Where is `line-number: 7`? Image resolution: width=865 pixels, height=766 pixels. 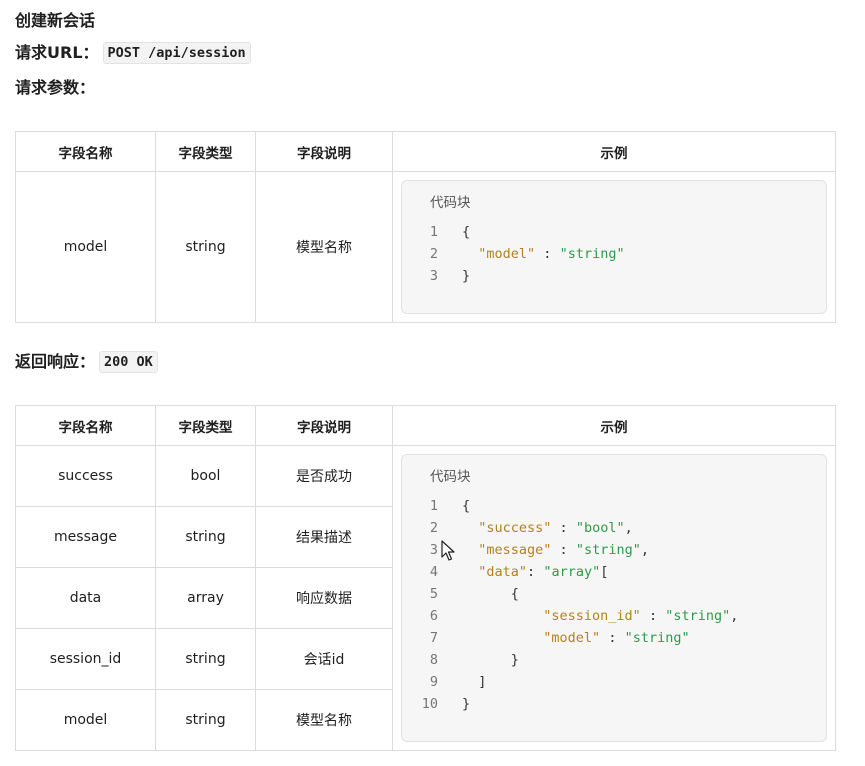 line-number: 7 is located at coordinates (433, 638).